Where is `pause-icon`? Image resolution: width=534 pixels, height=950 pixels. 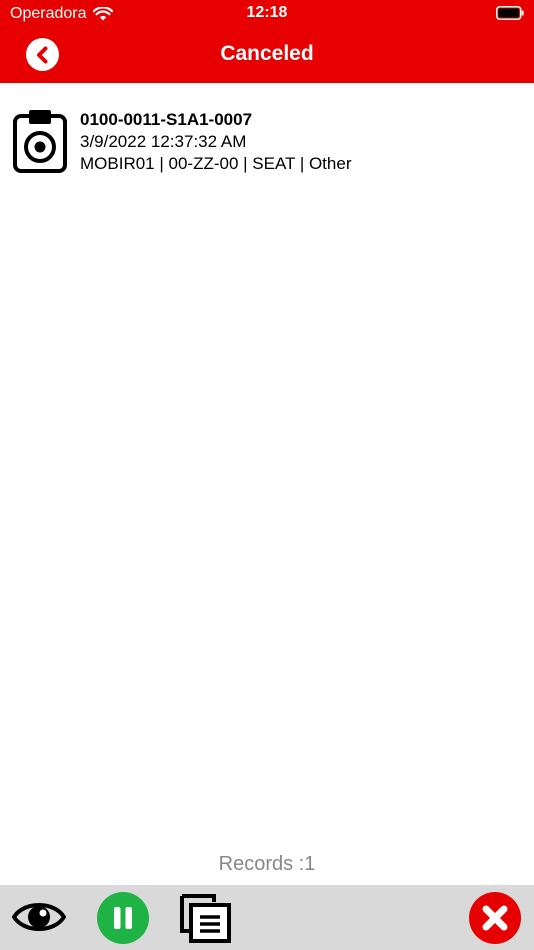
pause-icon is located at coordinates (123, 918).